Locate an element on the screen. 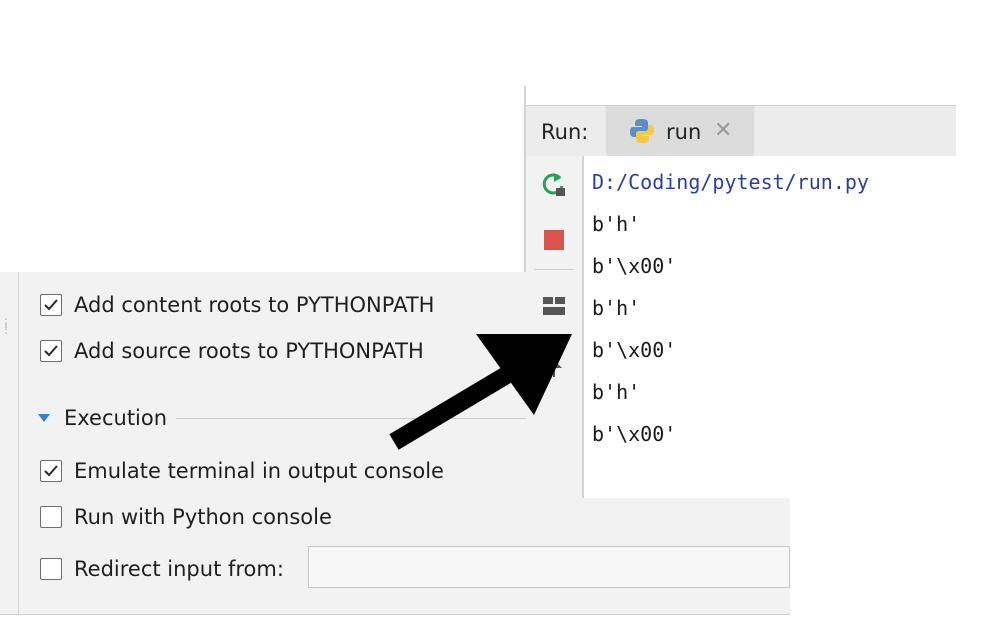  checkbox-redirect-input is located at coordinates (51, 569).